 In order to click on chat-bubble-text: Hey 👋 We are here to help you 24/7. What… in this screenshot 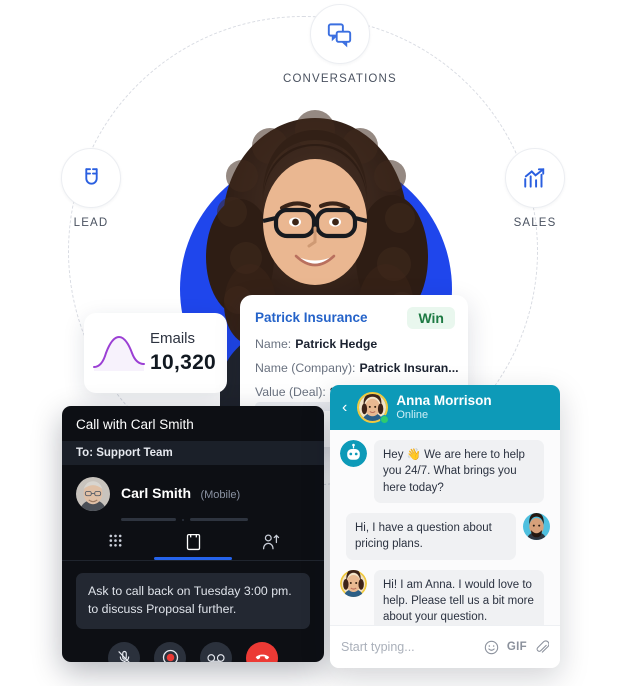, I will do `click(459, 471)`.